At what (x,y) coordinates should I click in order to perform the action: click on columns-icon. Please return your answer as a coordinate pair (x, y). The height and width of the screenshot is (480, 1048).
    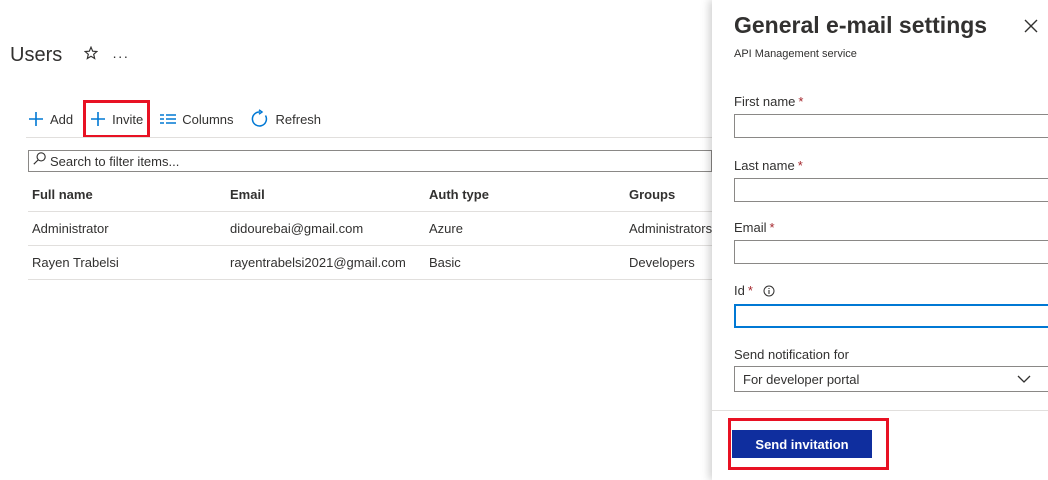
    Looking at the image, I should click on (168, 119).